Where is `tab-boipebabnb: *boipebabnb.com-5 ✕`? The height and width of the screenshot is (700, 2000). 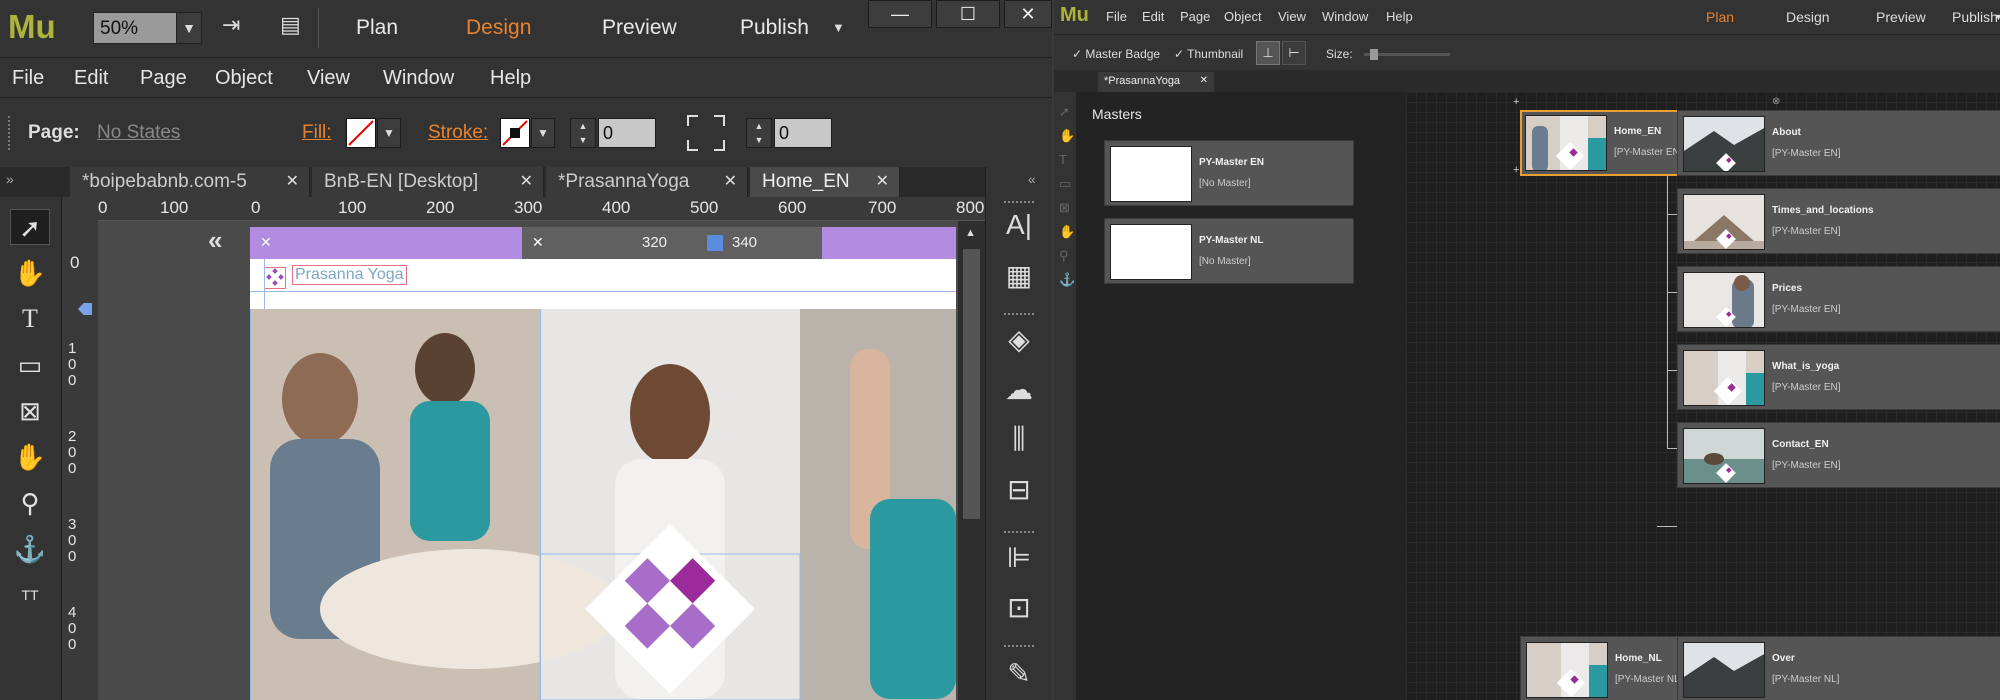 tab-boipebabnb: *boipebabnb.com-5 ✕ is located at coordinates (190, 182).